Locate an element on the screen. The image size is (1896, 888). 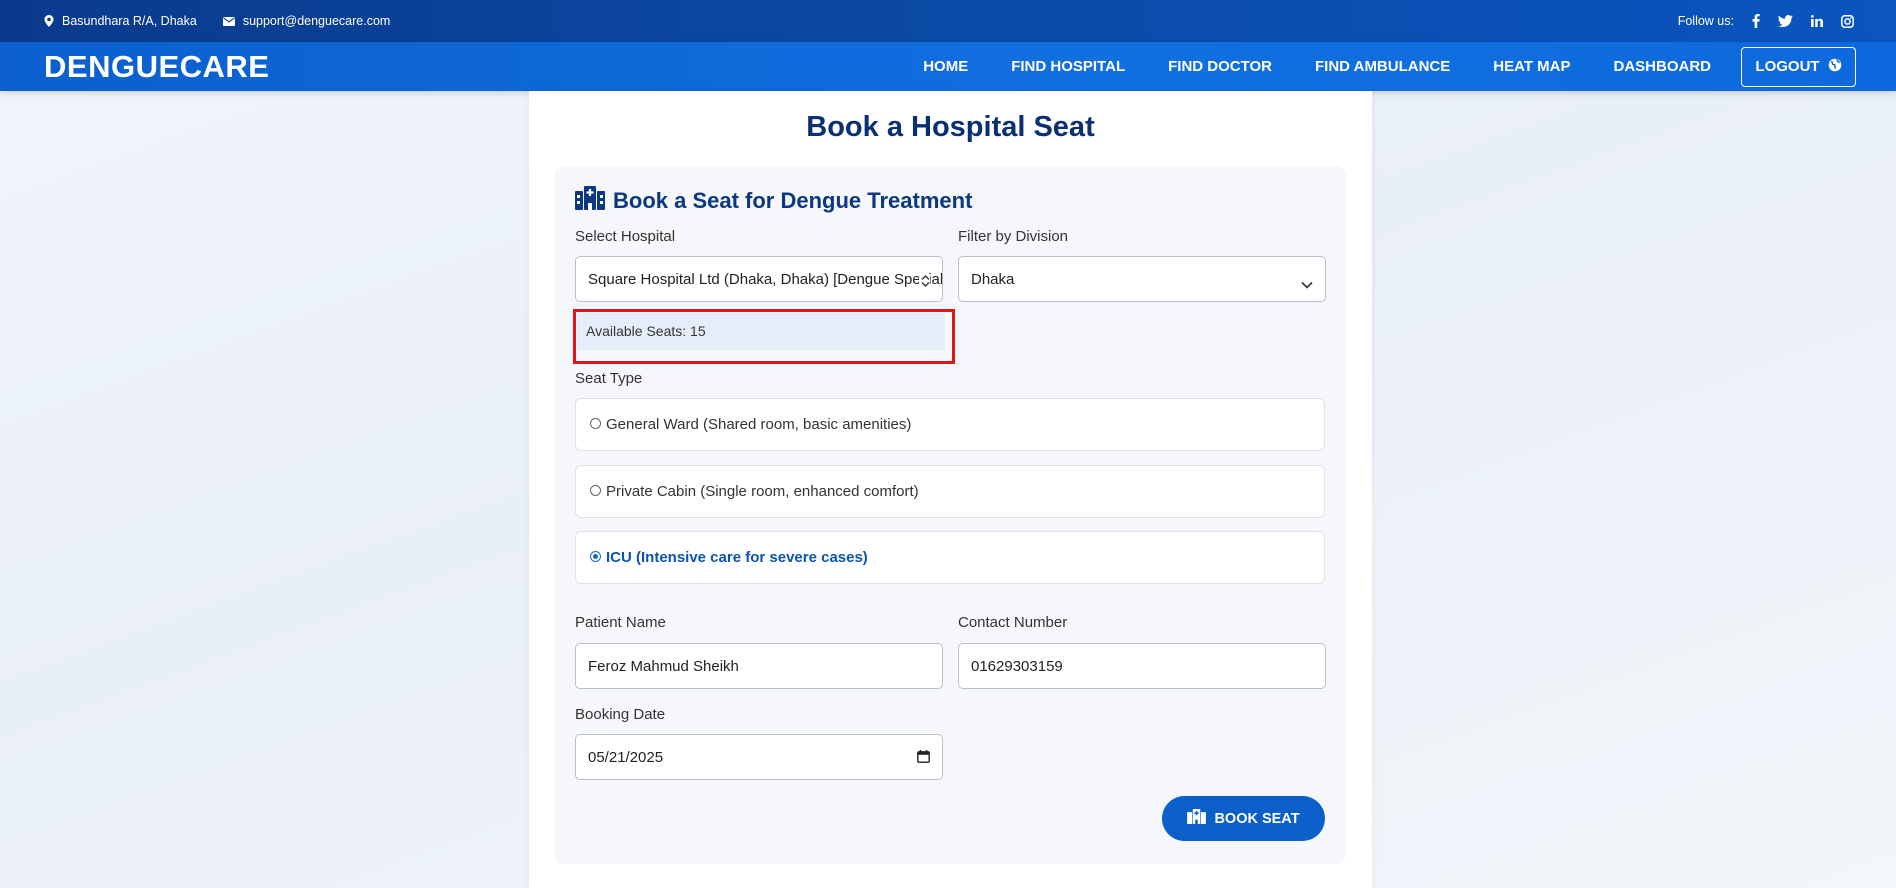
booking-date-label: Booking Date is located at coordinates (620, 714).